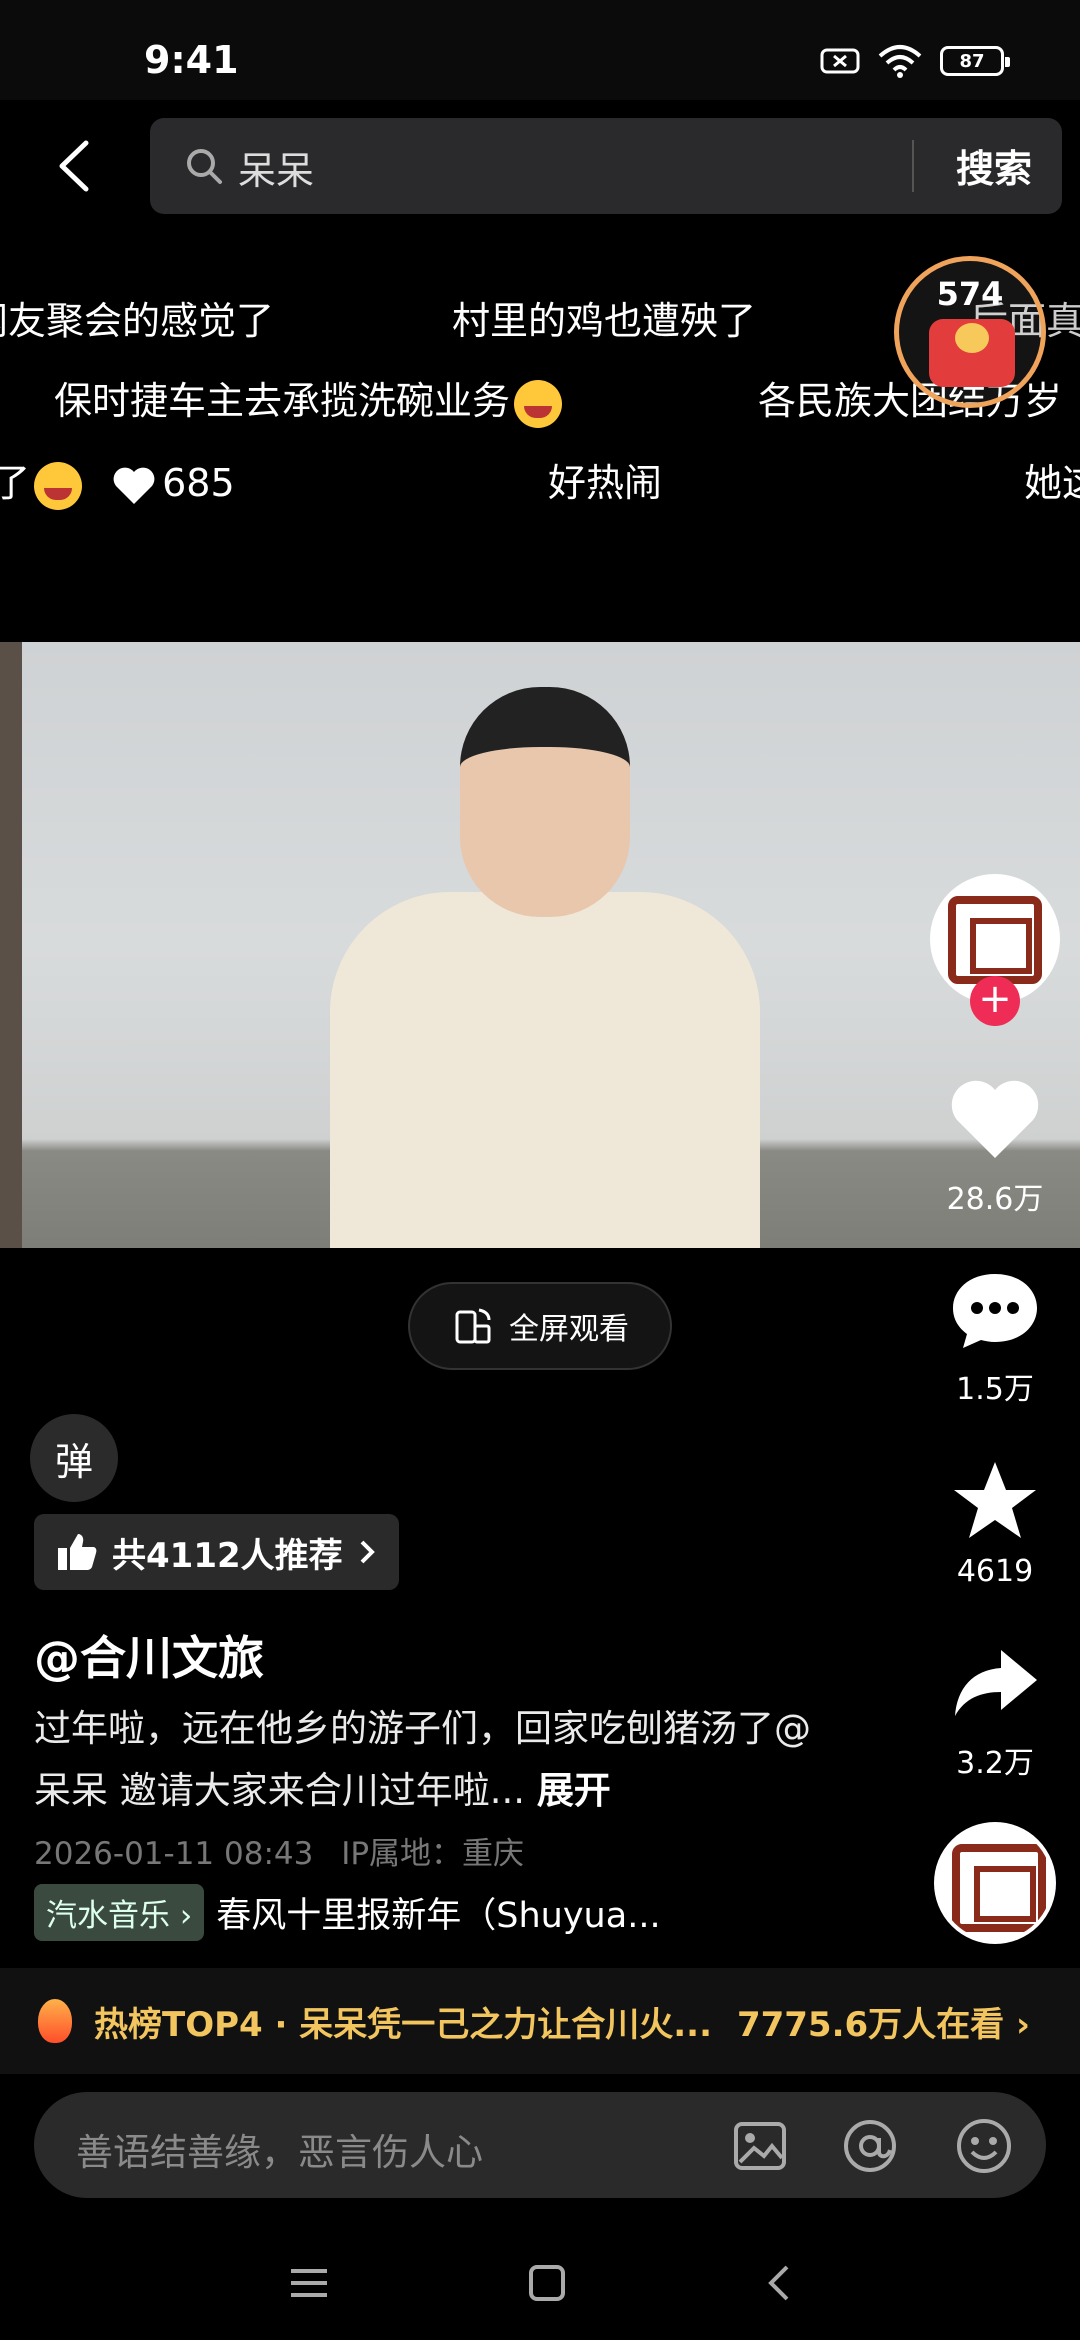 The height and width of the screenshot is (2340, 1080). What do you see at coordinates (994, 165) in the screenshot?
I see `search-button: 搜索` at bounding box center [994, 165].